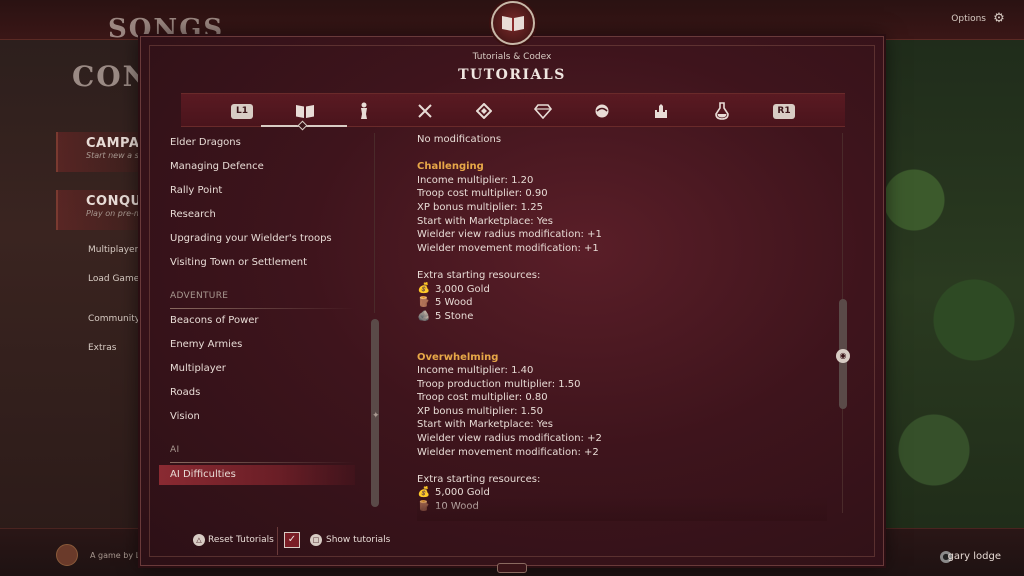  I want to click on tab-r1: R1, so click(784, 111).